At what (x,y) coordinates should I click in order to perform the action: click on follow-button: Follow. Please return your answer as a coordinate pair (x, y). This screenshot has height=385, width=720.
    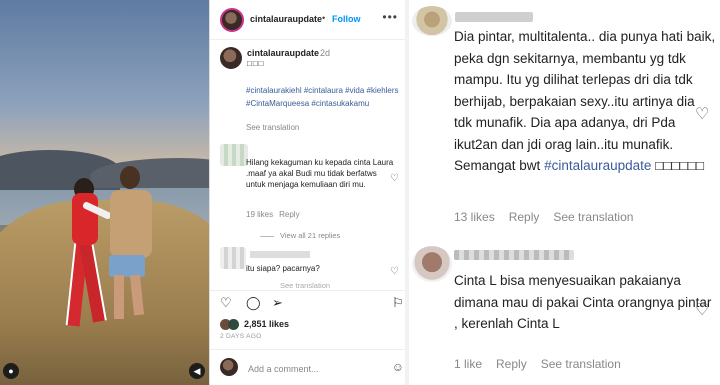
    Looking at the image, I should click on (346, 19).